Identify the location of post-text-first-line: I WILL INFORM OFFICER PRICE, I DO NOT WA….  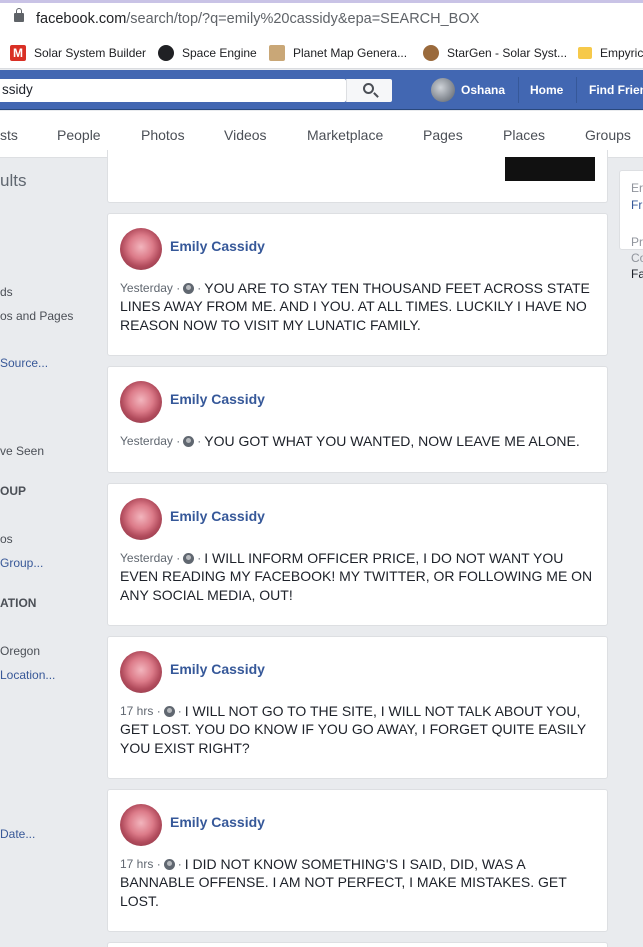
(384, 558).